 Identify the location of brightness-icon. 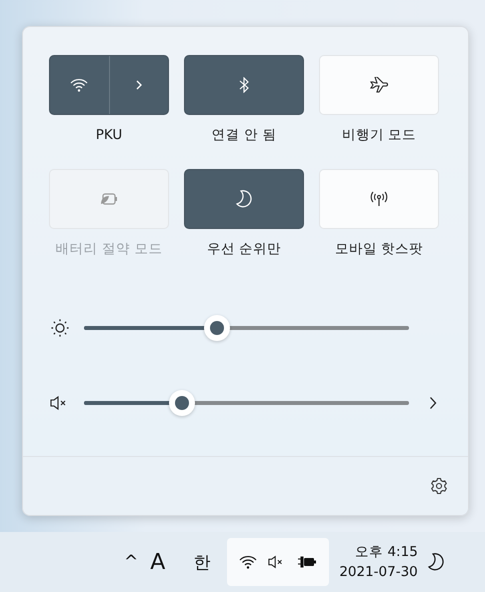
(60, 328).